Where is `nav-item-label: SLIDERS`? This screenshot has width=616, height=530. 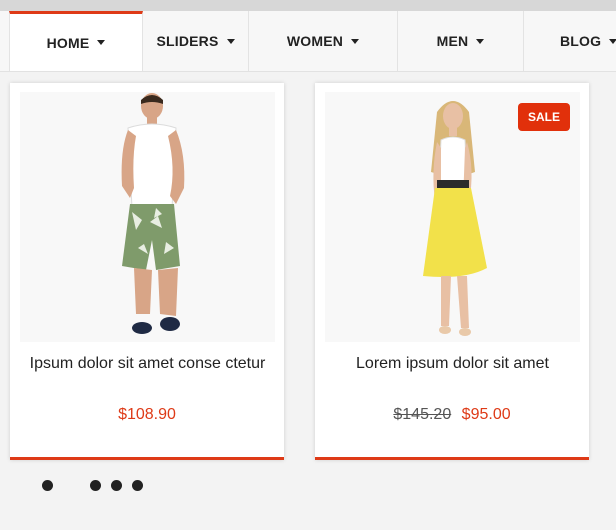
nav-item-label: SLIDERS is located at coordinates (187, 41).